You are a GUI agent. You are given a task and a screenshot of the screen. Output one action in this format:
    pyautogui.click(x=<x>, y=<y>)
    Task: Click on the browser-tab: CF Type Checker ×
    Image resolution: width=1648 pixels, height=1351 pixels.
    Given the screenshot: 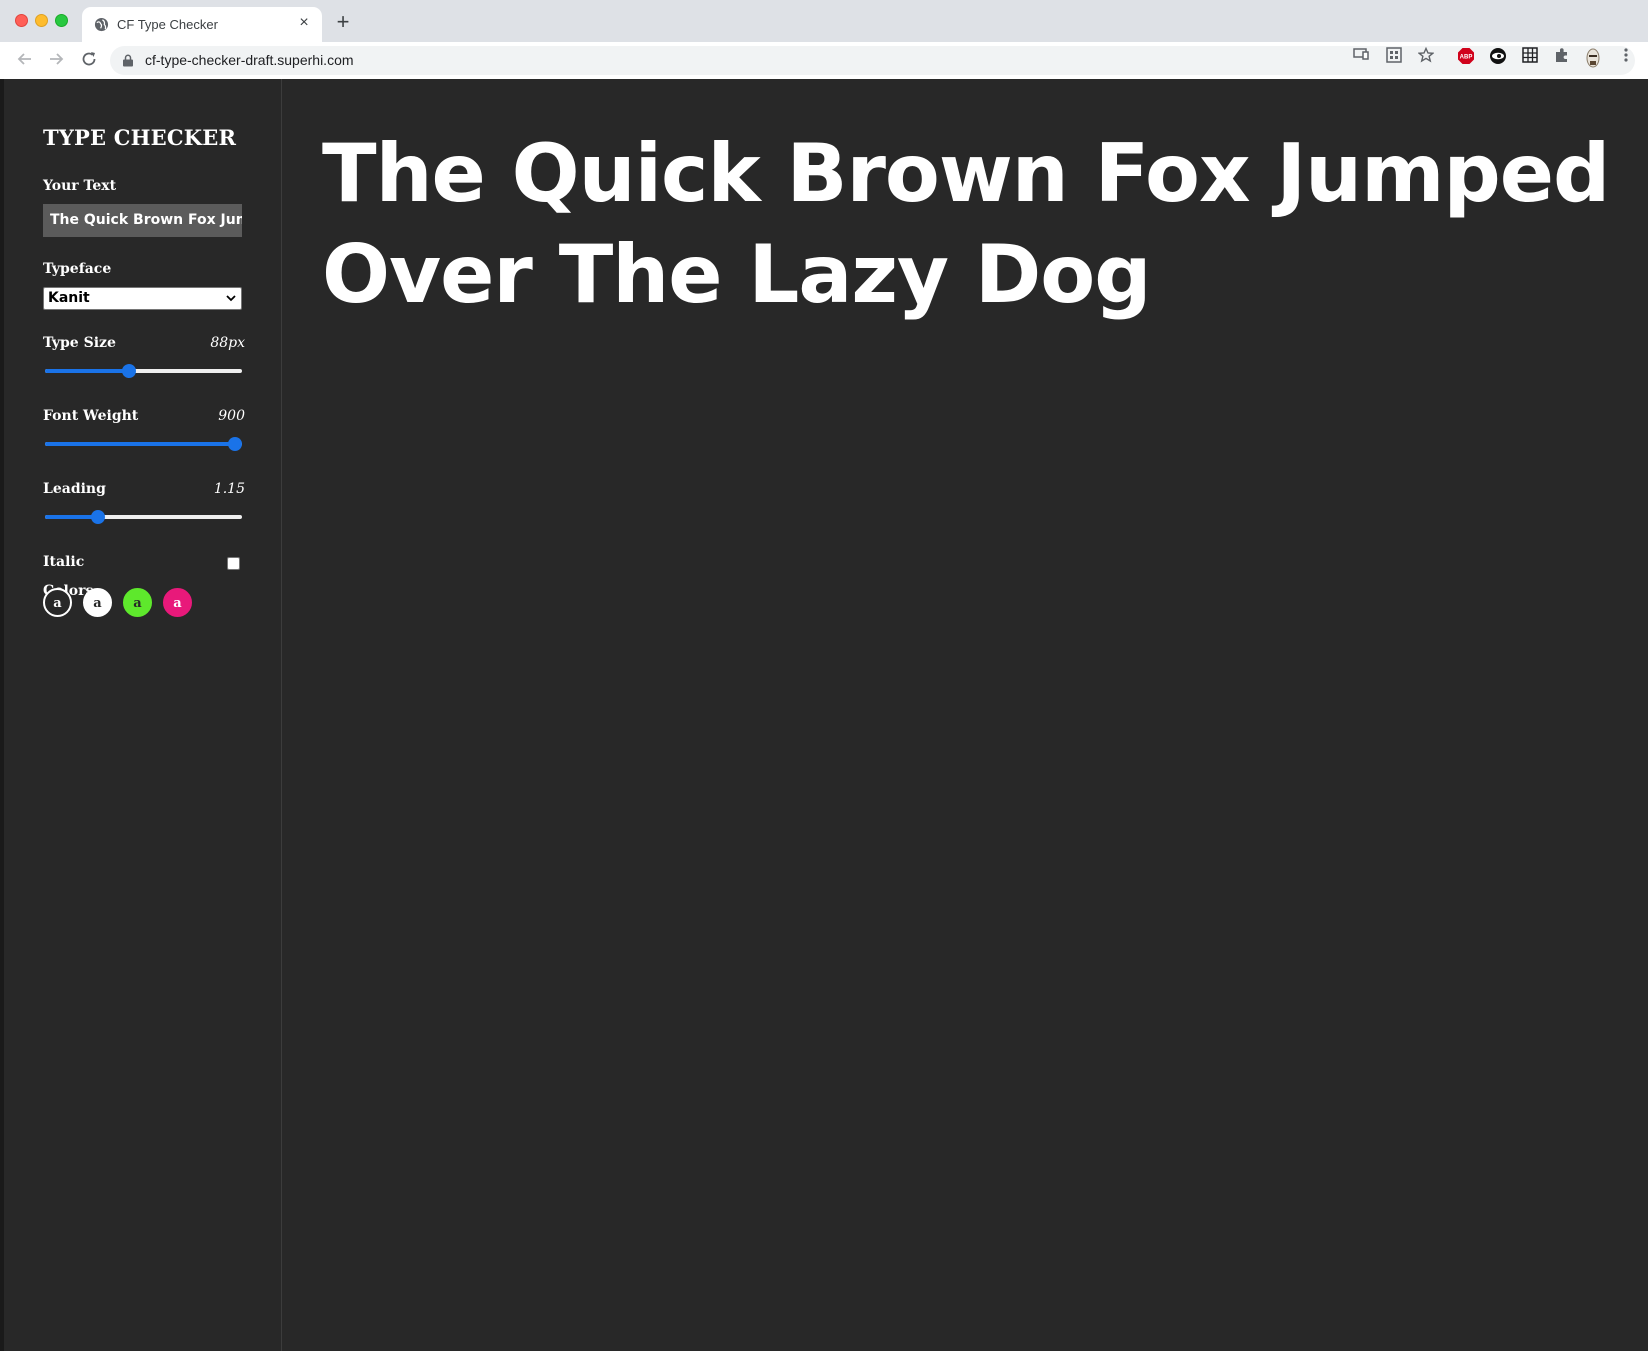 What is the action you would take?
    pyautogui.click(x=202, y=24)
    